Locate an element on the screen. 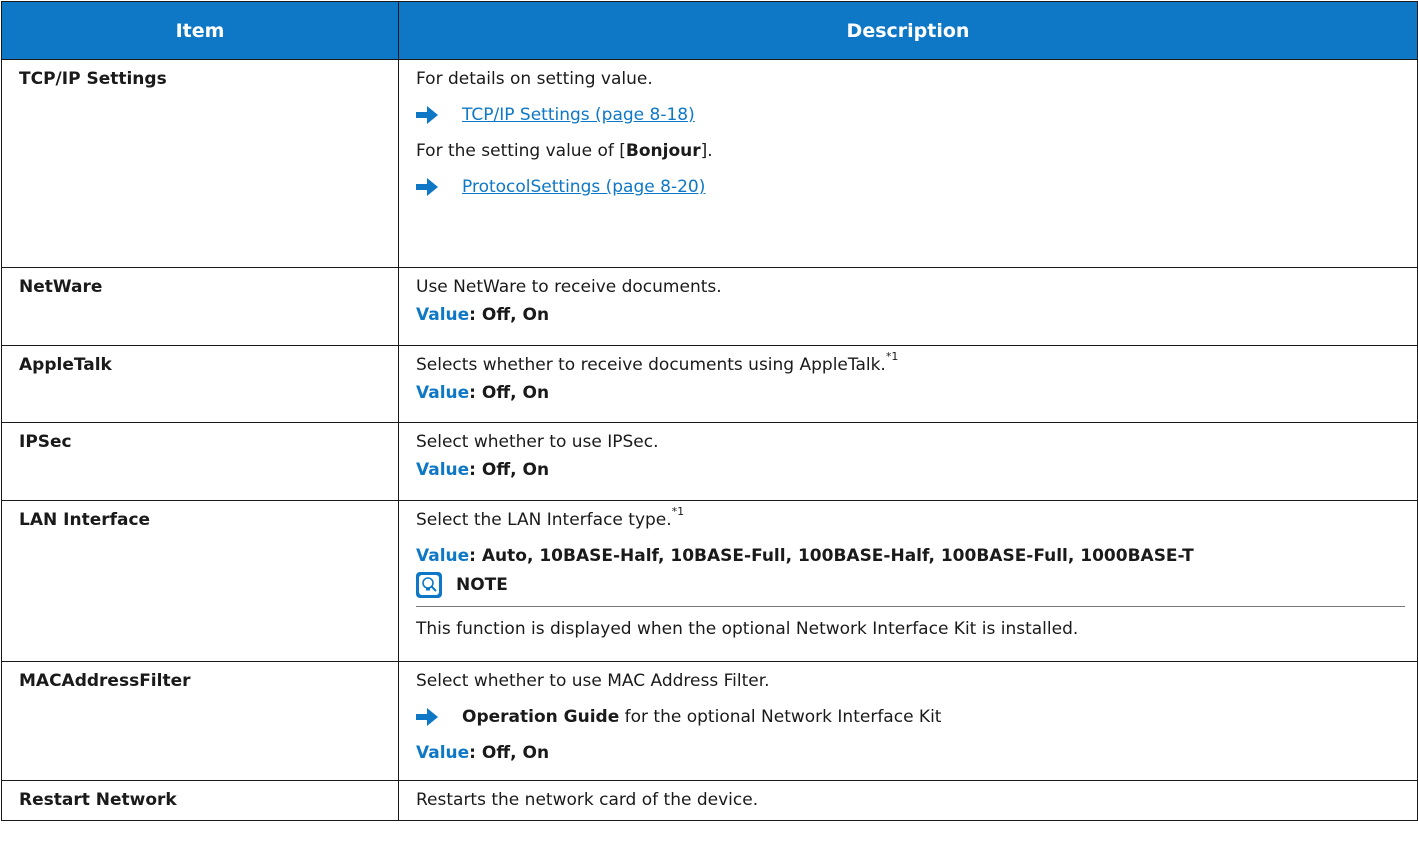 This screenshot has height=843, width=1418. operation-guide-label: Operation Guide is located at coordinates (541, 717).